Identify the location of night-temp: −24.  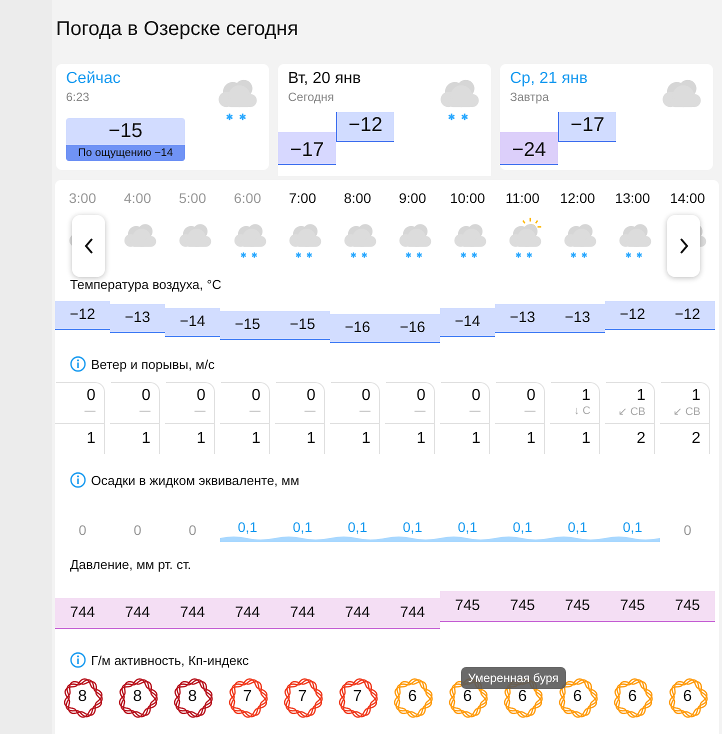
(529, 148).